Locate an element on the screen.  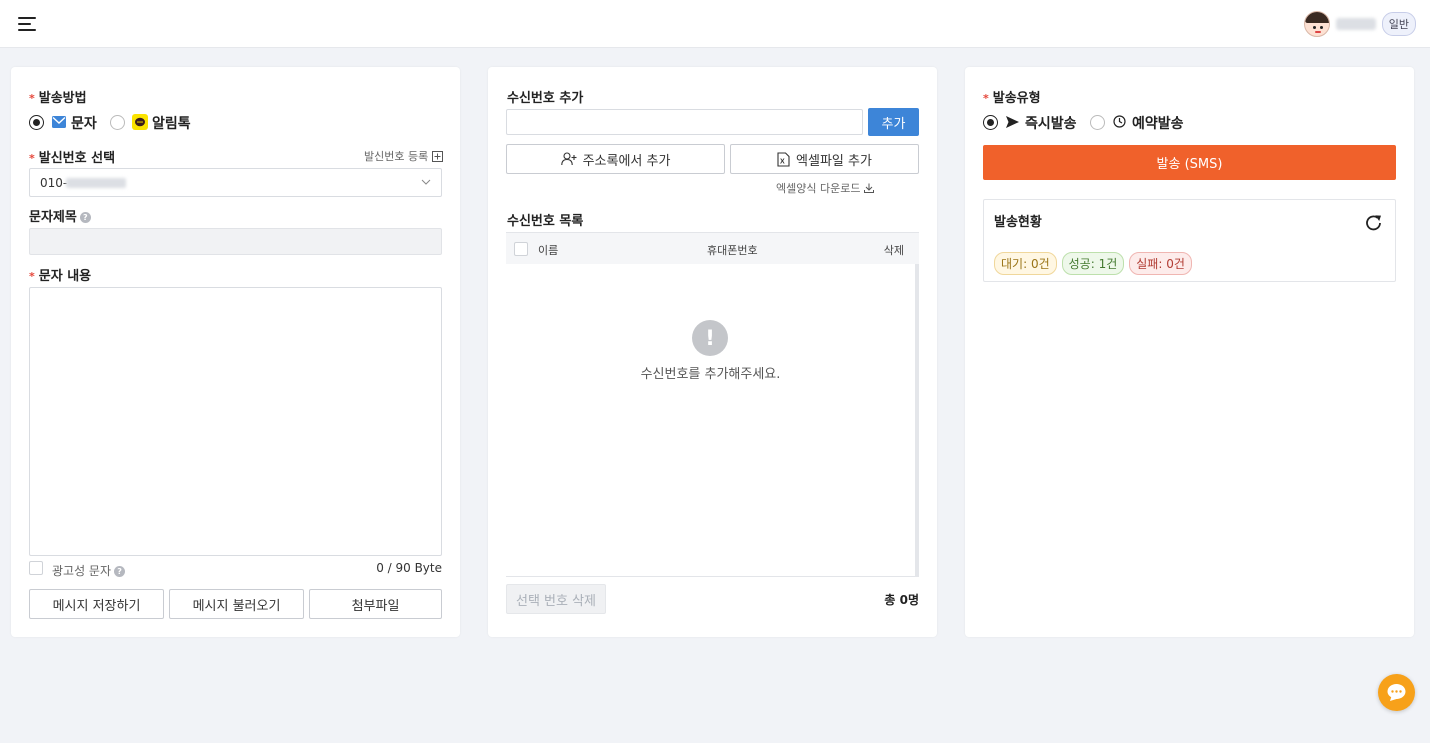
recipient-number-input is located at coordinates (684, 122).